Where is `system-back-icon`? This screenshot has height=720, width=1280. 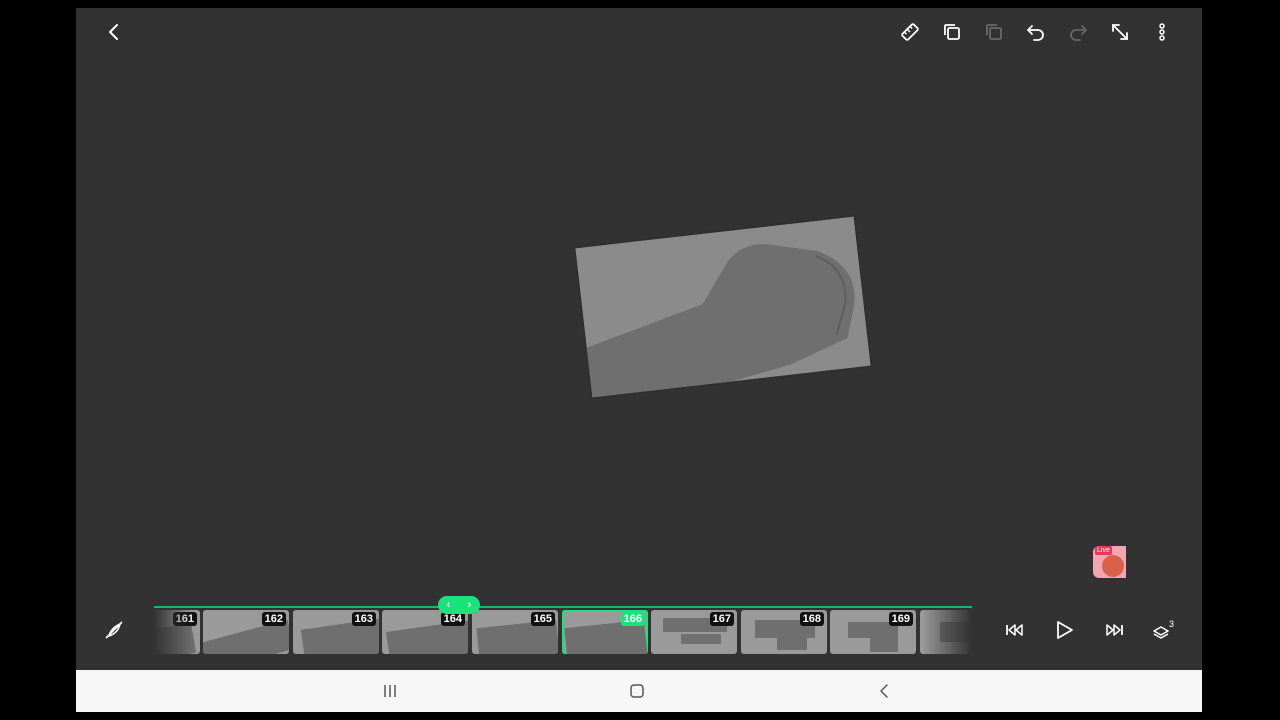 system-back-icon is located at coordinates (884, 691).